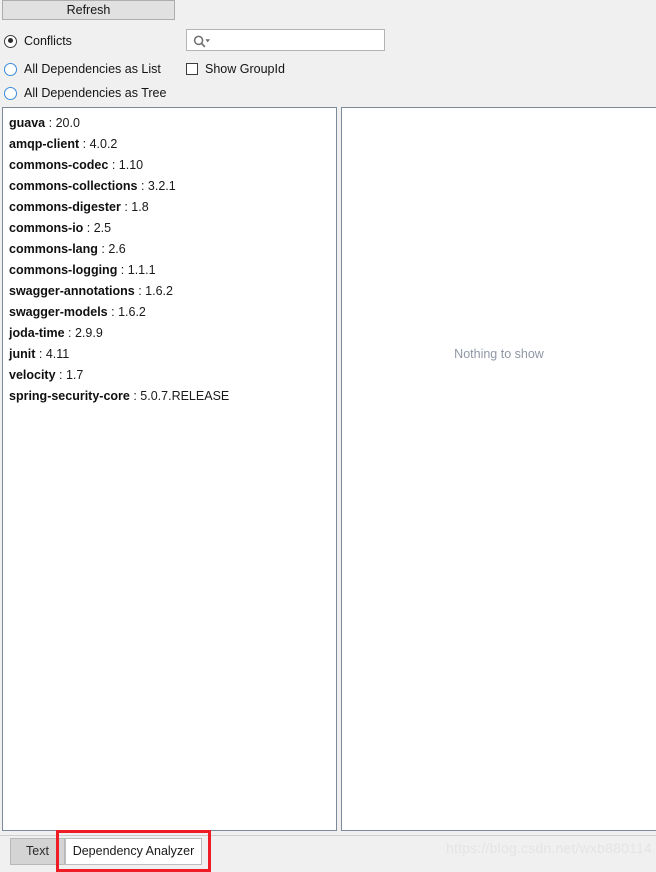 The width and height of the screenshot is (656, 872). What do you see at coordinates (65, 207) in the screenshot?
I see `dependency-artifact-id: commons-digester` at bounding box center [65, 207].